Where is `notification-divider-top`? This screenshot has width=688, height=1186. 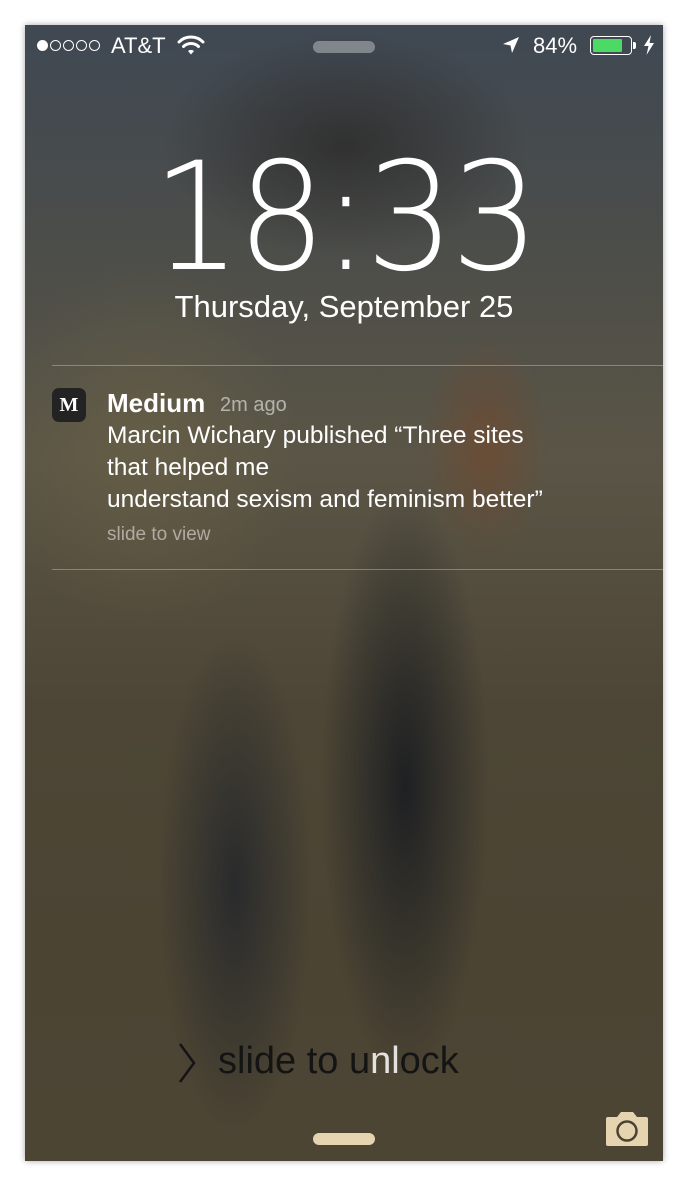 notification-divider-top is located at coordinates (357, 365).